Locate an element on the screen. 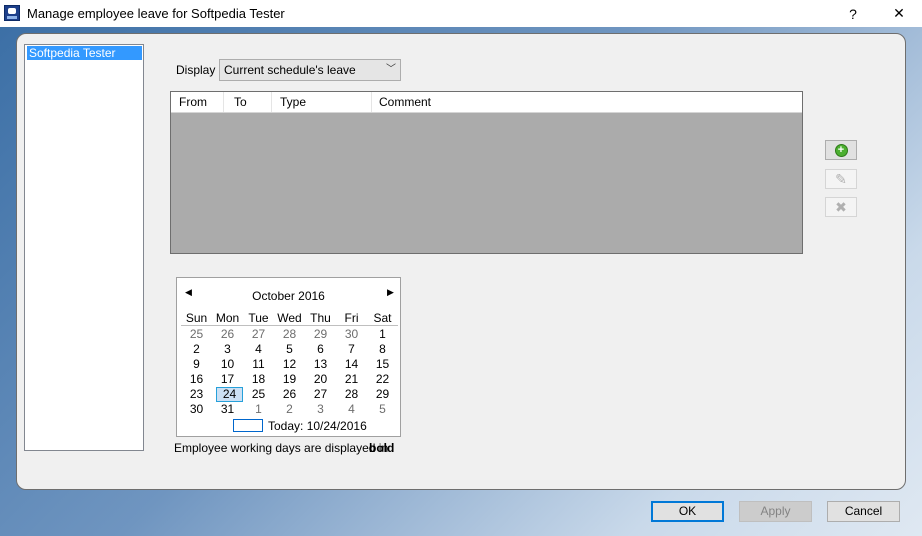  app-icon is located at coordinates (12, 13).